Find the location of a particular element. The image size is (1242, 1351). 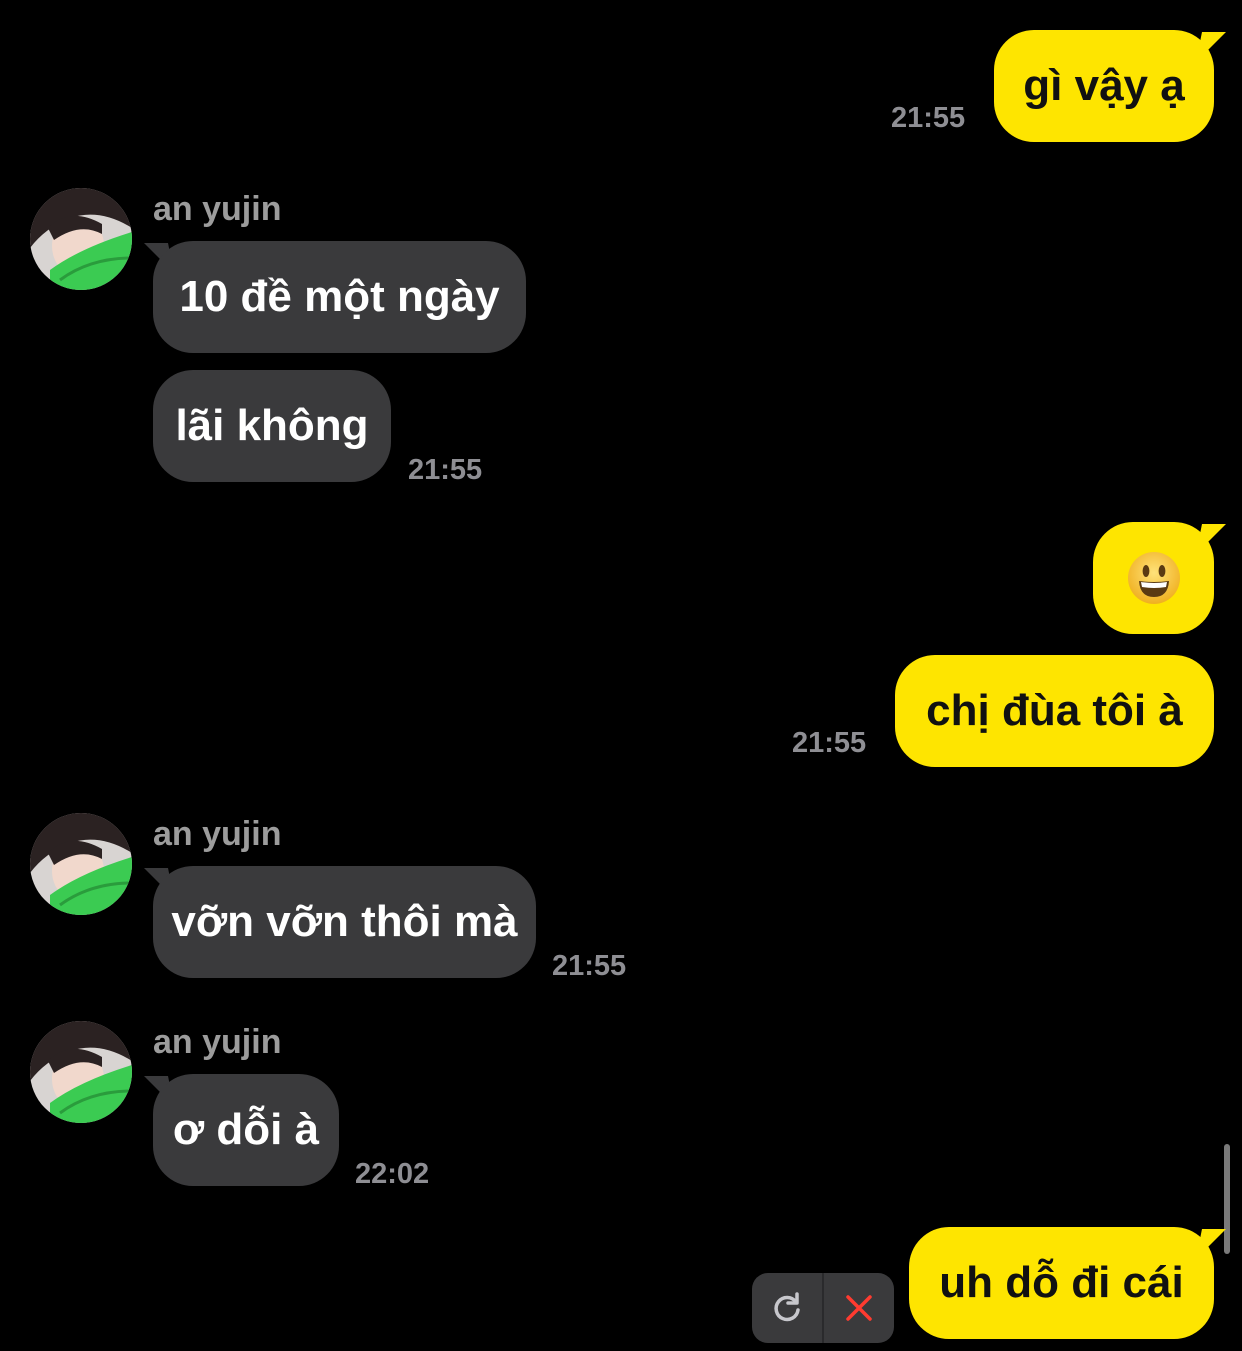

message-text: ơ dỗi à is located at coordinates (246, 1129).